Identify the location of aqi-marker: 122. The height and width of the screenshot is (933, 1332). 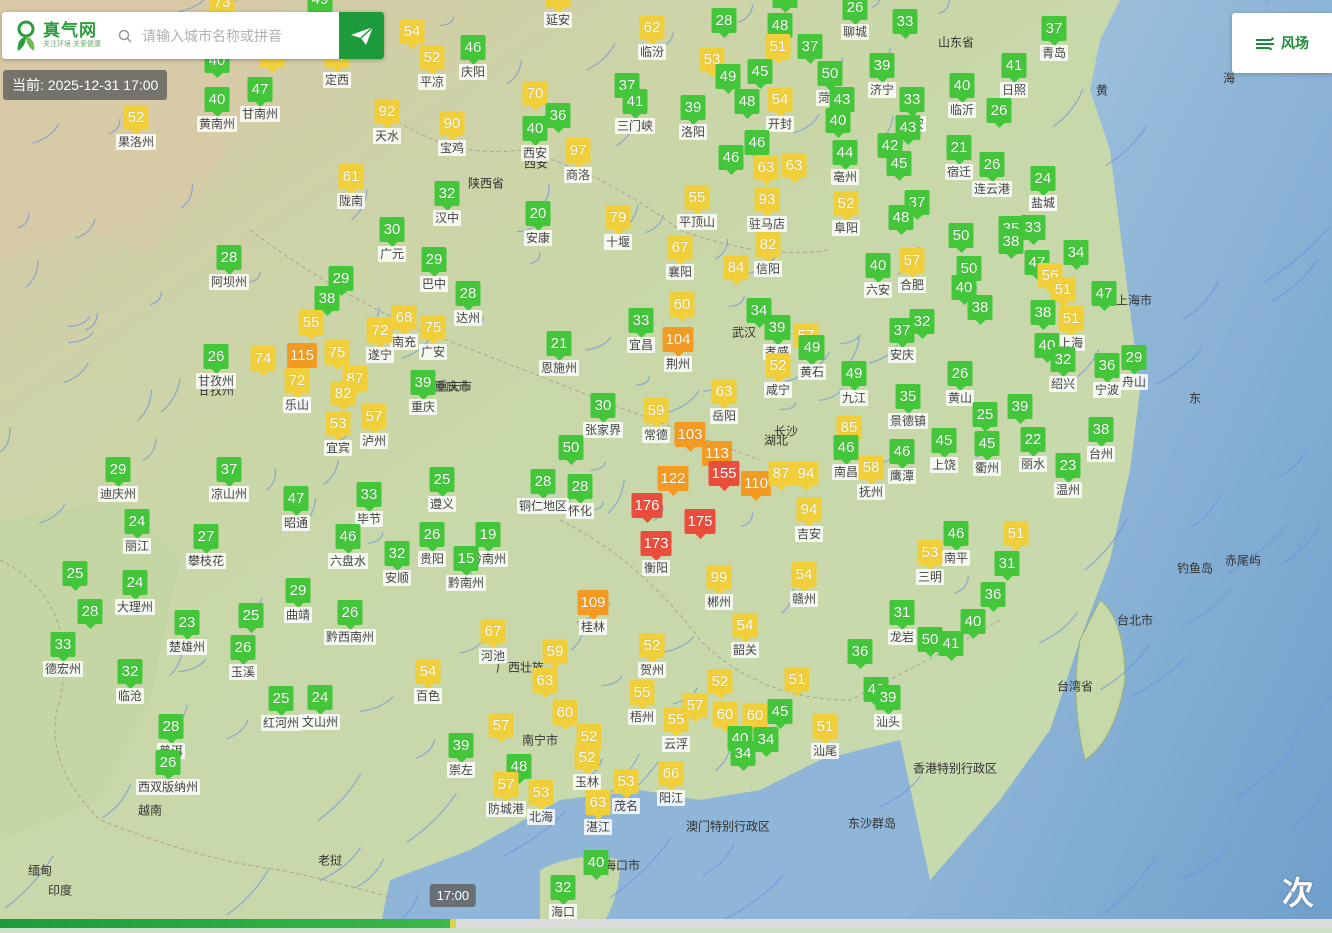
(673, 481).